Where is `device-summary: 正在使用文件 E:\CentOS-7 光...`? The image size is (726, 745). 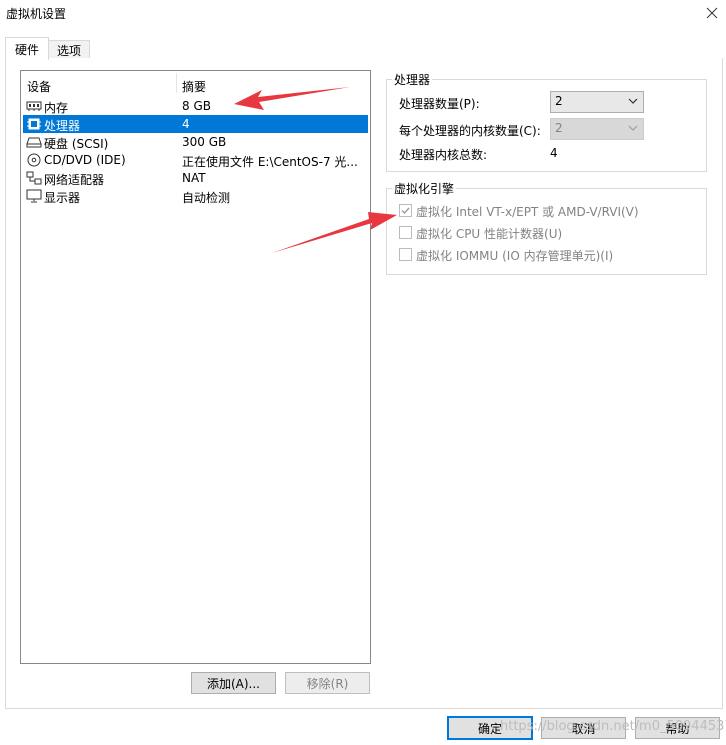 device-summary: 正在使用文件 E:\CentOS-7 光... is located at coordinates (270, 162).